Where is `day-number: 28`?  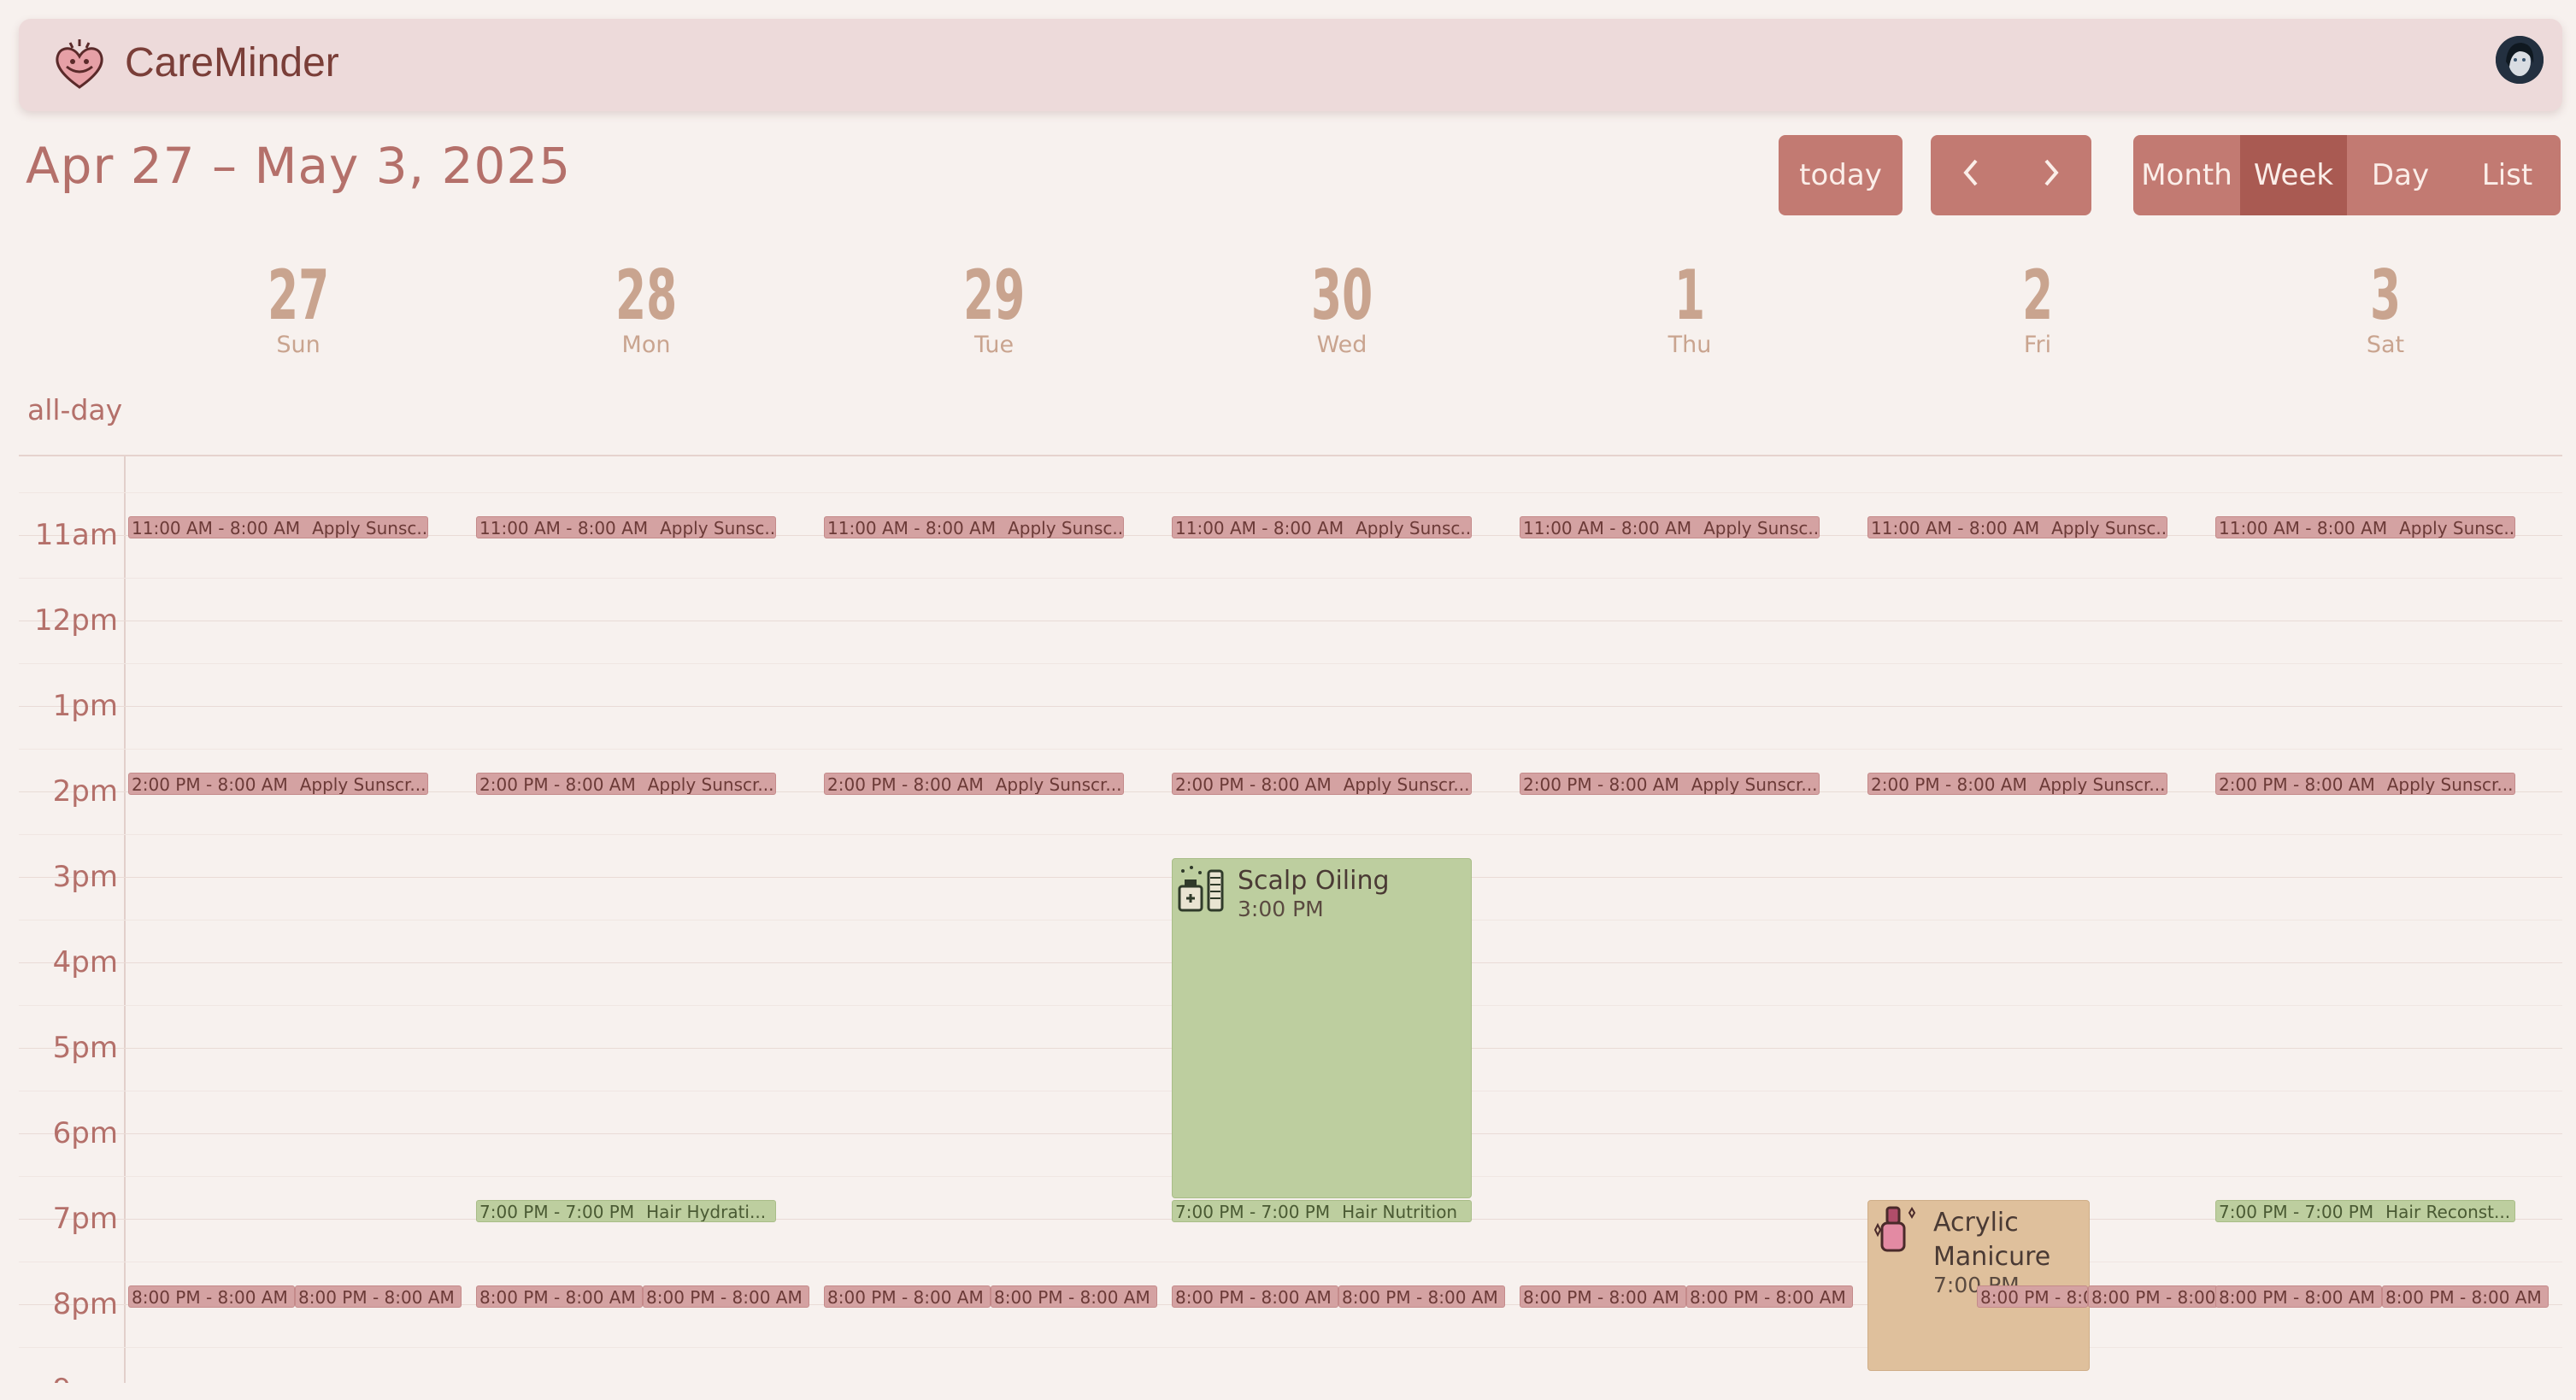 day-number: 28 is located at coordinates (646, 295).